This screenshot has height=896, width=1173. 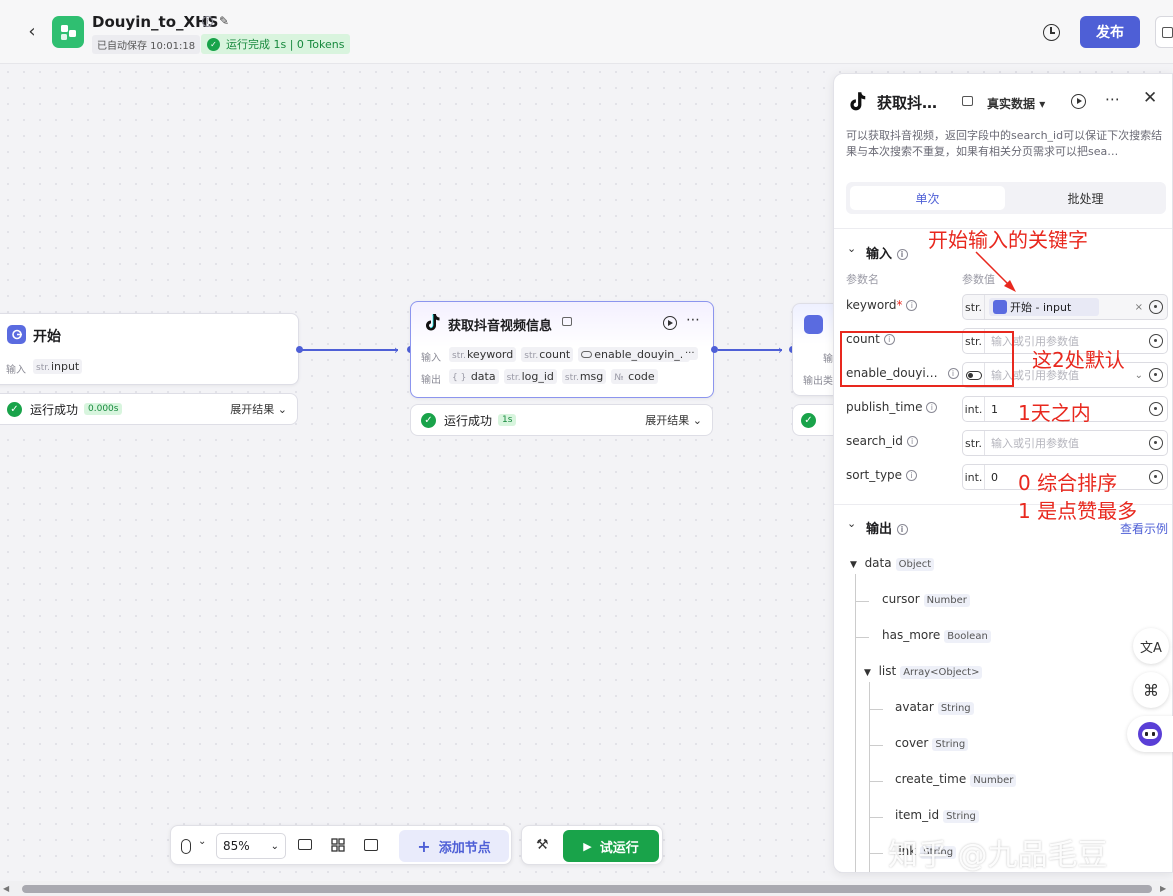 What do you see at coordinates (530, 376) in the screenshot?
I see `output-param-tag: str.log_id` at bounding box center [530, 376].